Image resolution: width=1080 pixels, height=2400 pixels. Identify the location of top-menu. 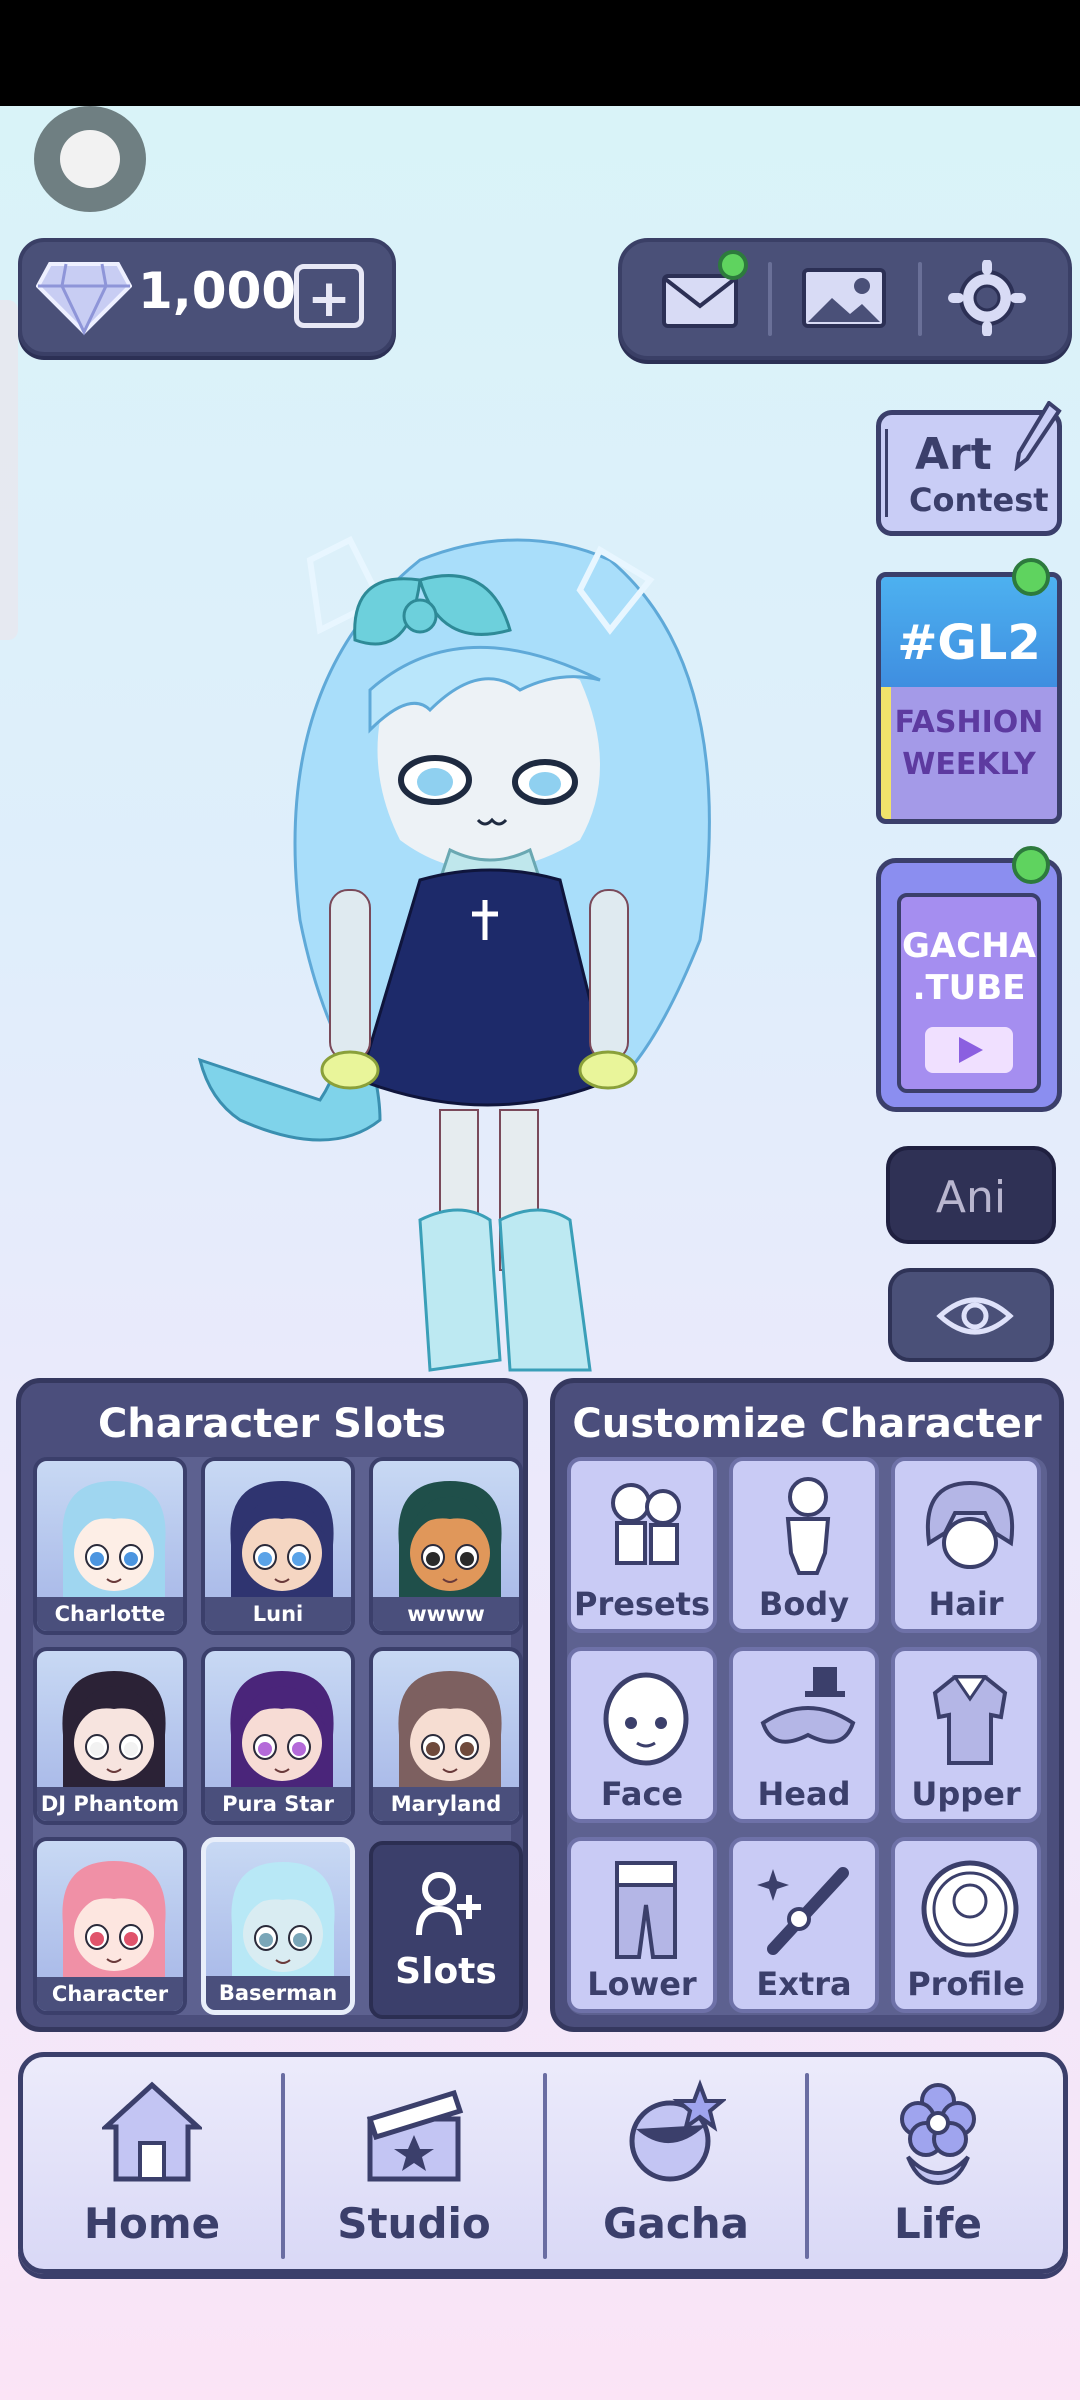
(845, 299).